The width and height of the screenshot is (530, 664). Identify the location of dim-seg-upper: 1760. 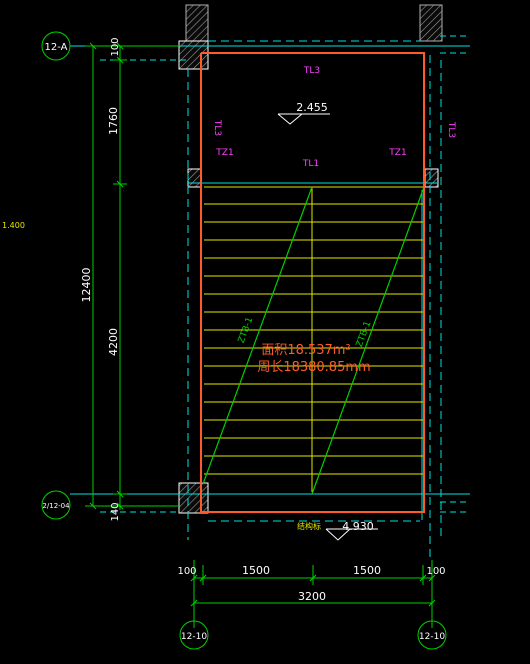
(113, 121).